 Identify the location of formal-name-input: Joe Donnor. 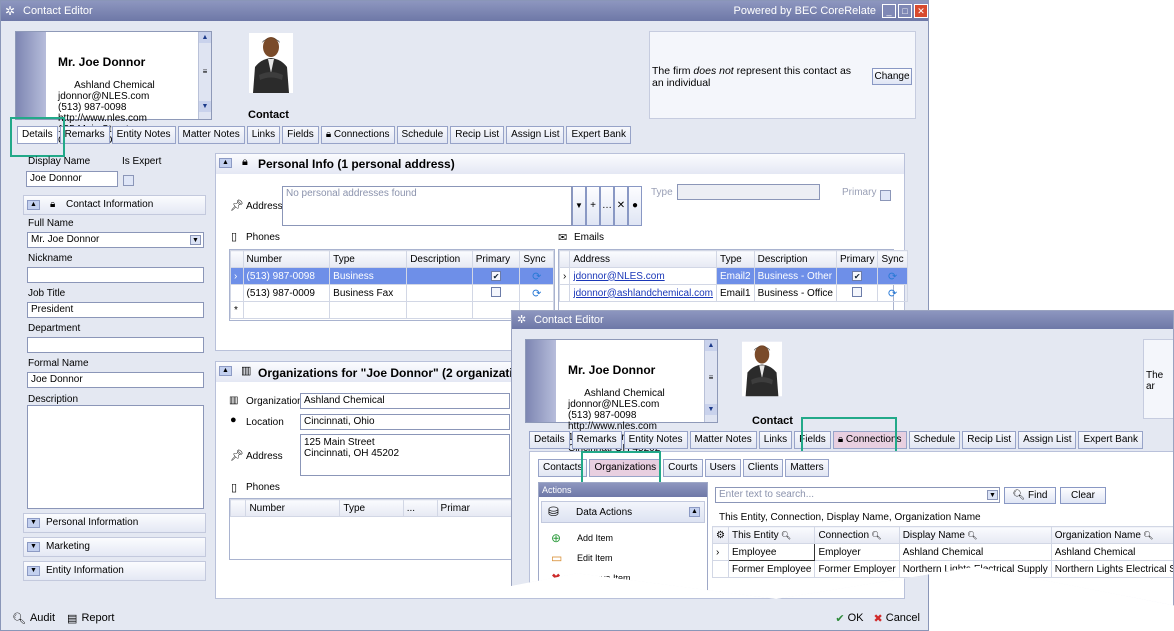
(115, 380).